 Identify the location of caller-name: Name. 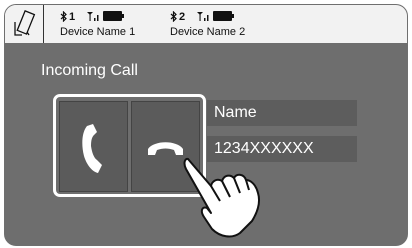
(282, 113).